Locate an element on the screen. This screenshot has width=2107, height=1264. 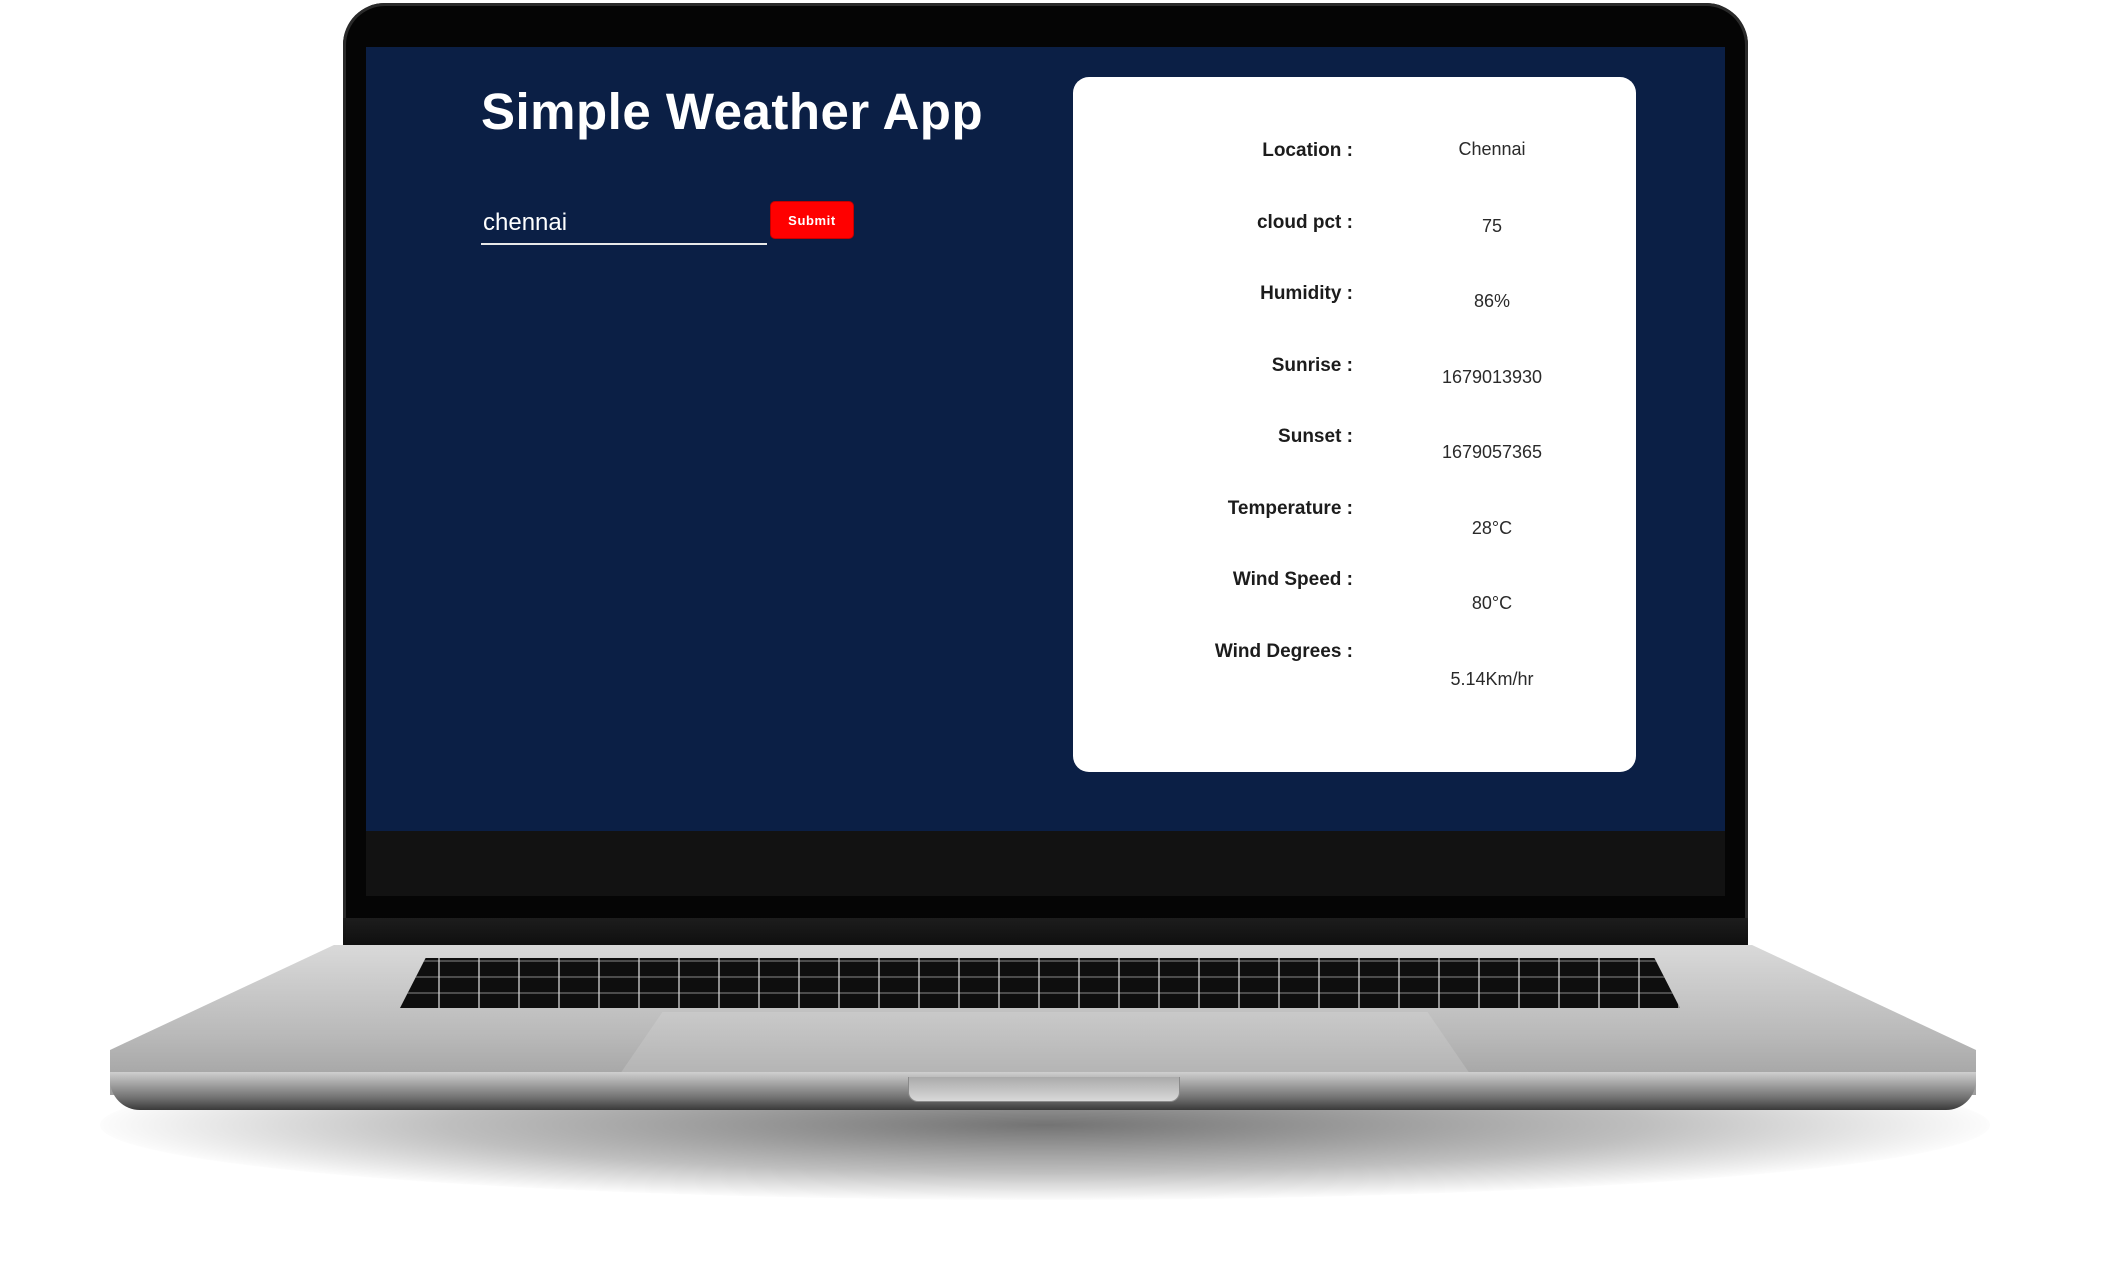
cloud-pct-value: 75 is located at coordinates (1492, 226).